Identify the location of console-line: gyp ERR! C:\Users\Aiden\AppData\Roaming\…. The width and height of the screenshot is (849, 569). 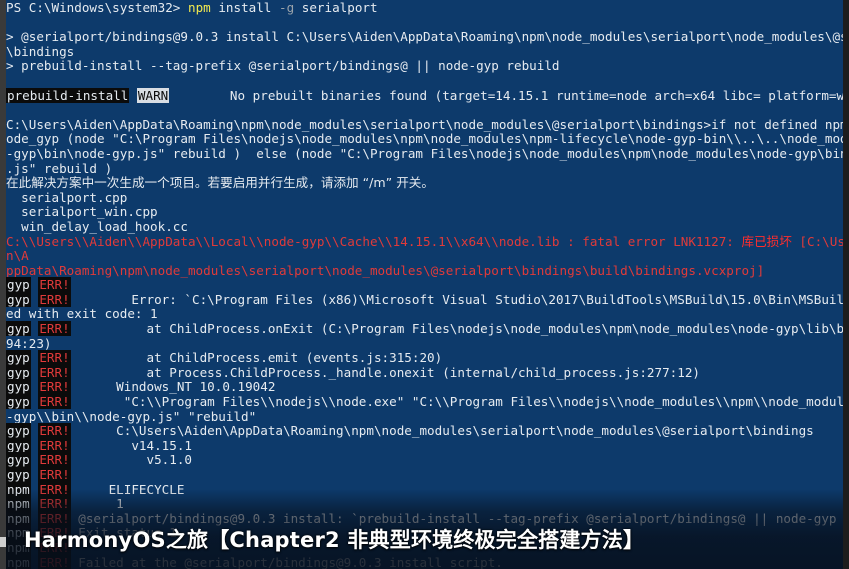
(424, 431).